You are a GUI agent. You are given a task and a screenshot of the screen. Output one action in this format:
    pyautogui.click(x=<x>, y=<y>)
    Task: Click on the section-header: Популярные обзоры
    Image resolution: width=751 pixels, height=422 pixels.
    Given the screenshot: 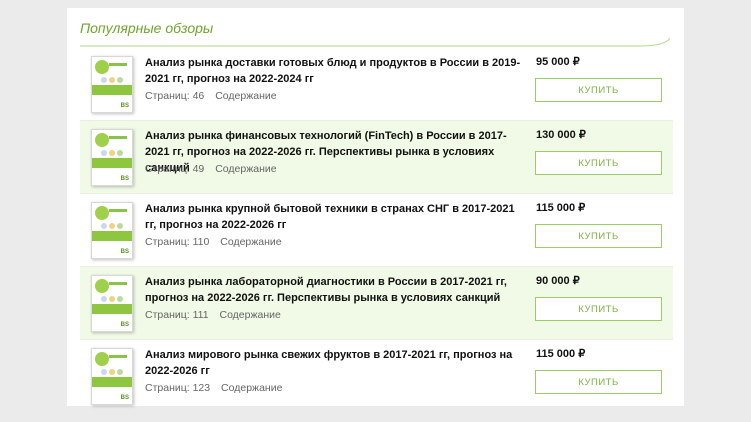 What is the action you would take?
    pyautogui.click(x=375, y=33)
    